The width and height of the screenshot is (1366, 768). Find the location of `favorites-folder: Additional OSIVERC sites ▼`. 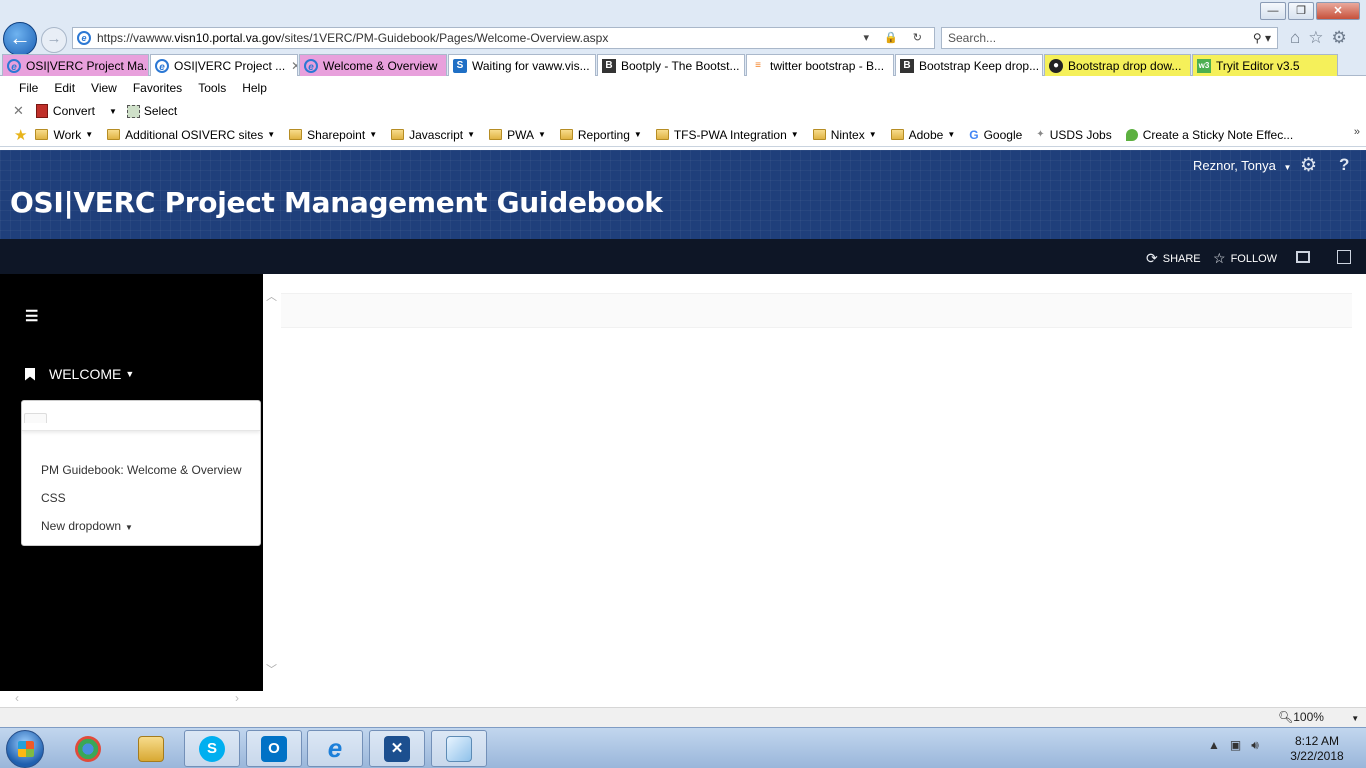

favorites-folder: Additional OSIVERC sites ▼ is located at coordinates (191, 135).